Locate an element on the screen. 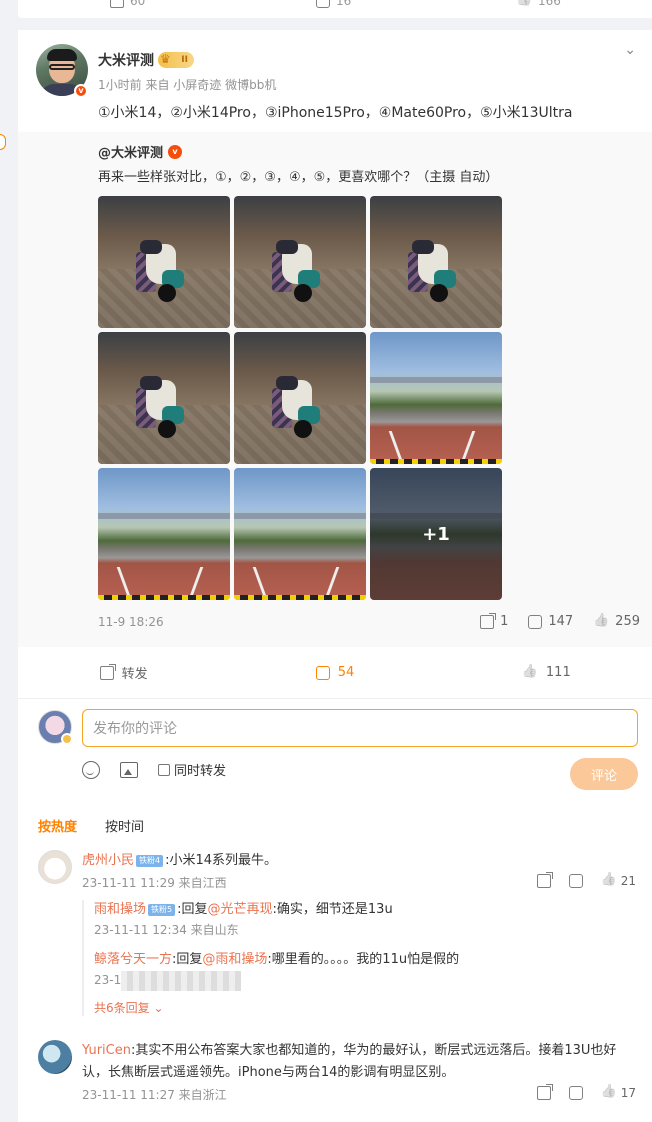 The image size is (652, 1122). tab-sort-hot: 按热度 is located at coordinates (57, 825).